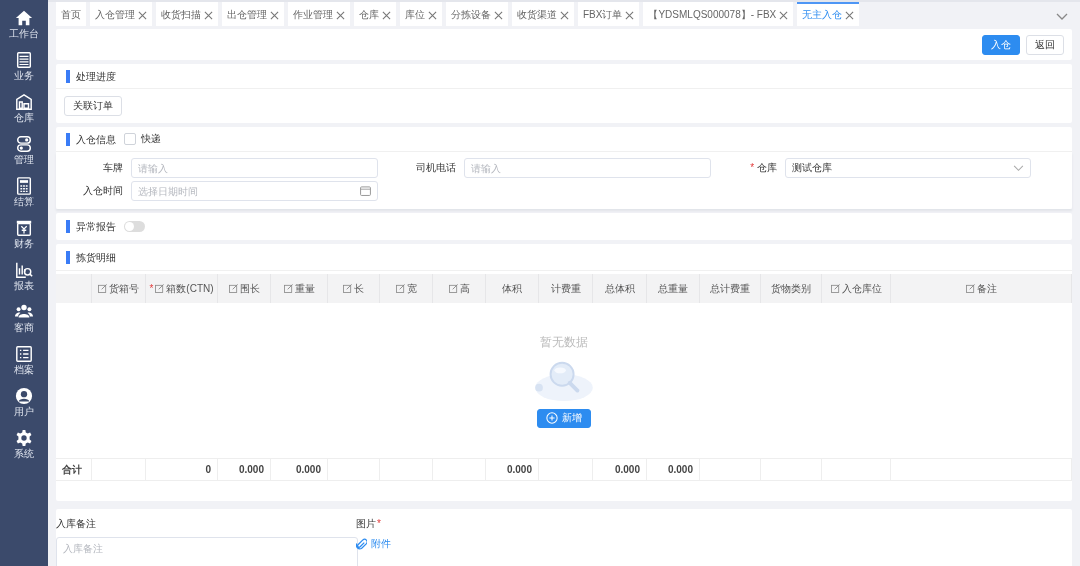 Image resolution: width=1080 pixels, height=566 pixels. What do you see at coordinates (459, 288) in the screenshot?
I see `column-header: 高` at bounding box center [459, 288].